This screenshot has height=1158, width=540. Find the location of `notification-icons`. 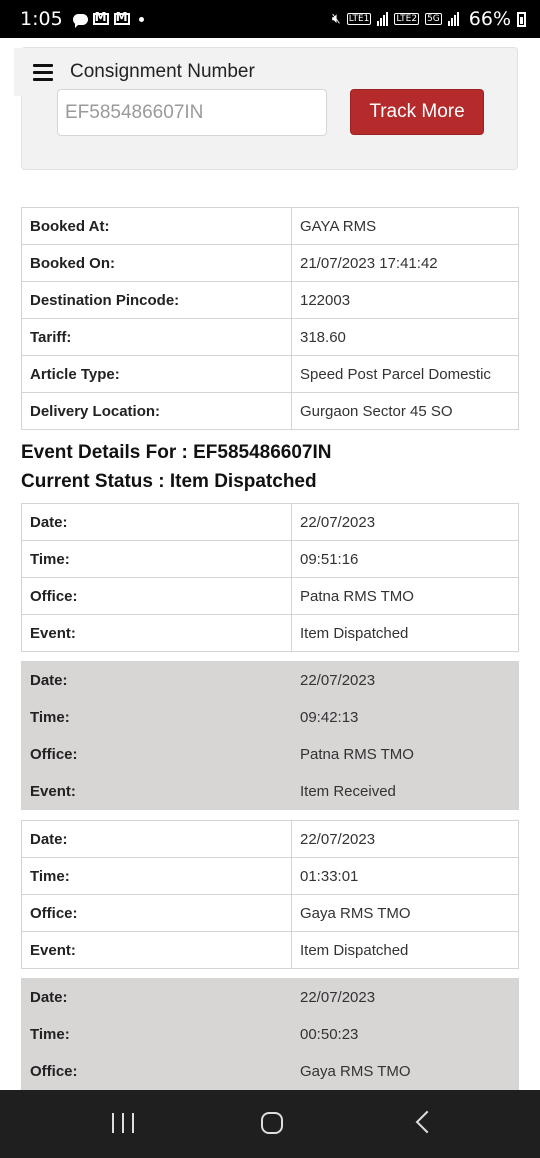

notification-icons is located at coordinates (108, 19).